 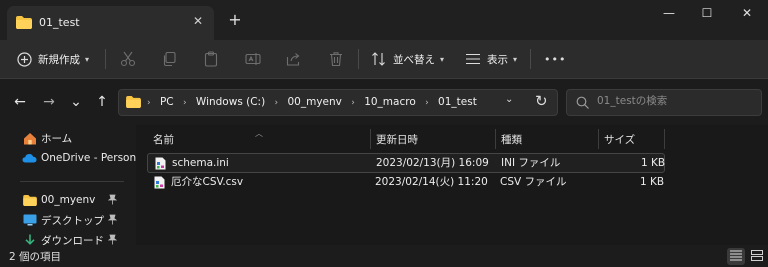 What do you see at coordinates (473, 59) in the screenshot?
I see `list-view-icon` at bounding box center [473, 59].